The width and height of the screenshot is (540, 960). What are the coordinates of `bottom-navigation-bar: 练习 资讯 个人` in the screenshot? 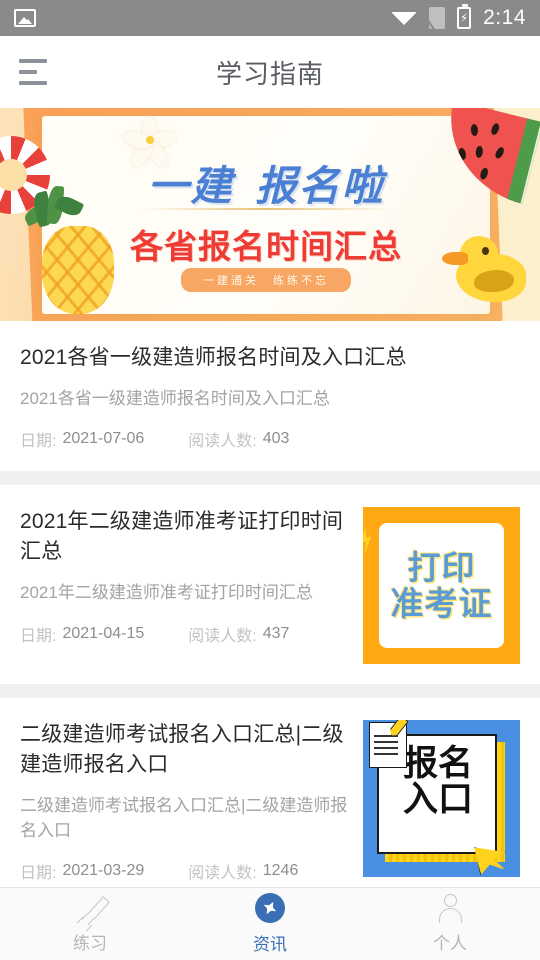 It's located at (270, 923).